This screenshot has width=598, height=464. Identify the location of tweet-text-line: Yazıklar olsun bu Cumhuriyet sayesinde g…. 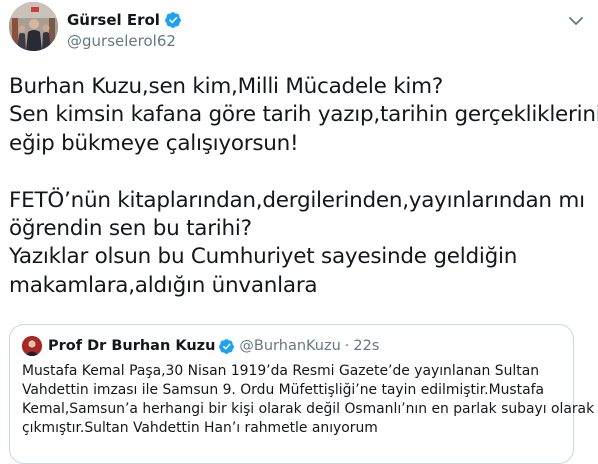
(263, 257).